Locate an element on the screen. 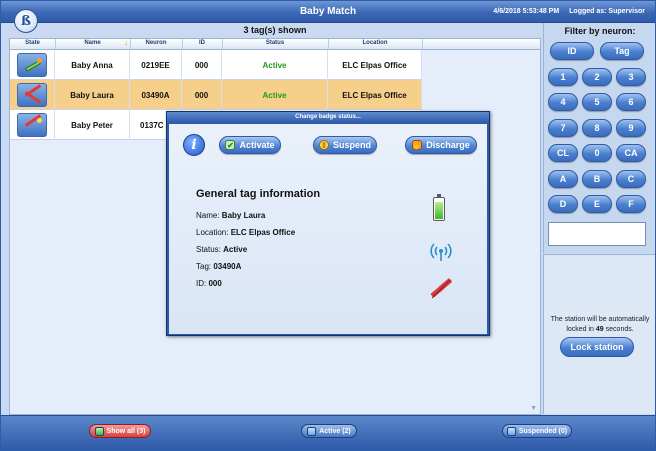  pause-icon: ‖ is located at coordinates (323, 145).